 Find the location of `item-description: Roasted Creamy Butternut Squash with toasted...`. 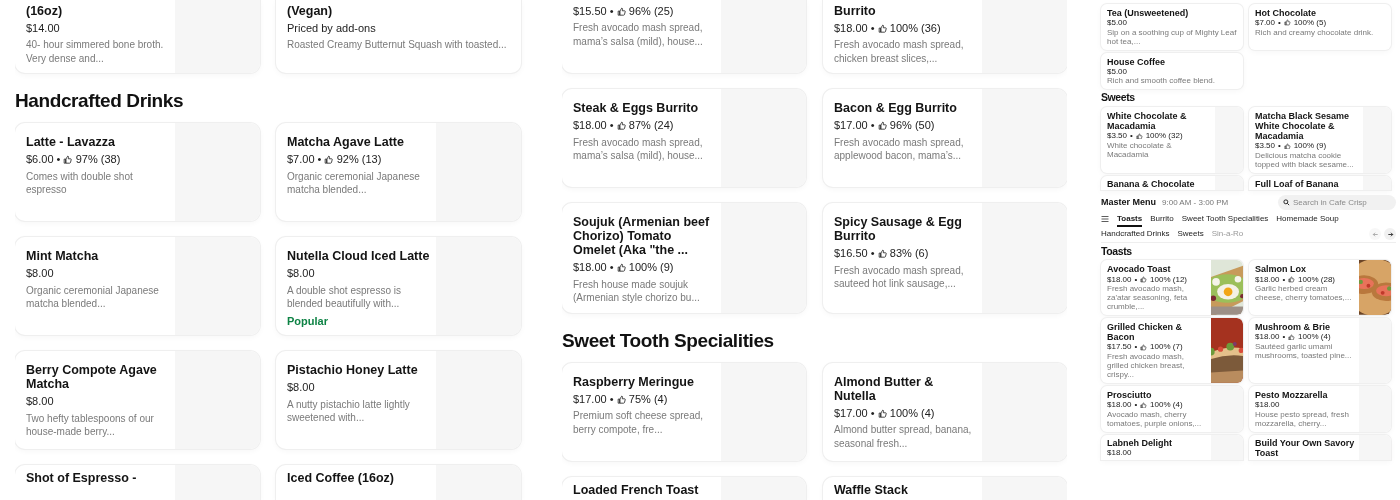

item-description: Roasted Creamy Butternut Squash with toasted... is located at coordinates (397, 45).